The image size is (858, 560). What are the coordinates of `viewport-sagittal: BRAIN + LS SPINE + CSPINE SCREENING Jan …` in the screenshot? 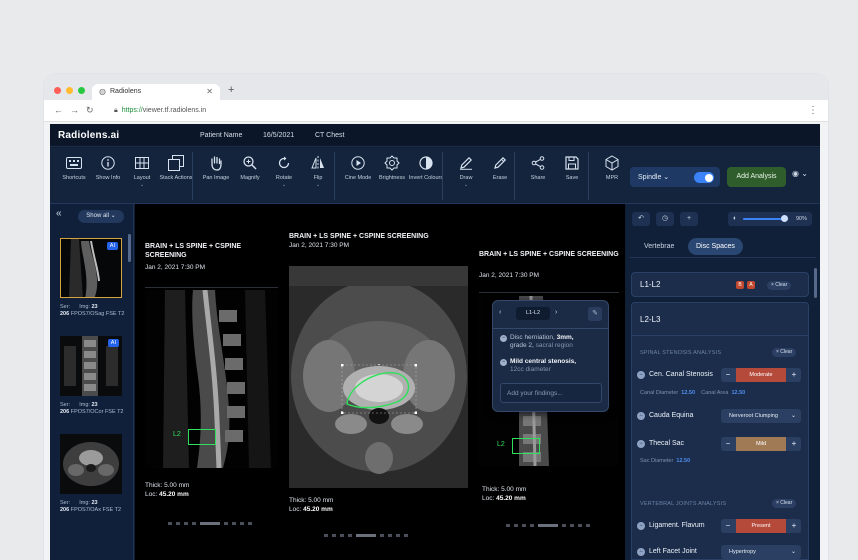 It's located at (210, 382).